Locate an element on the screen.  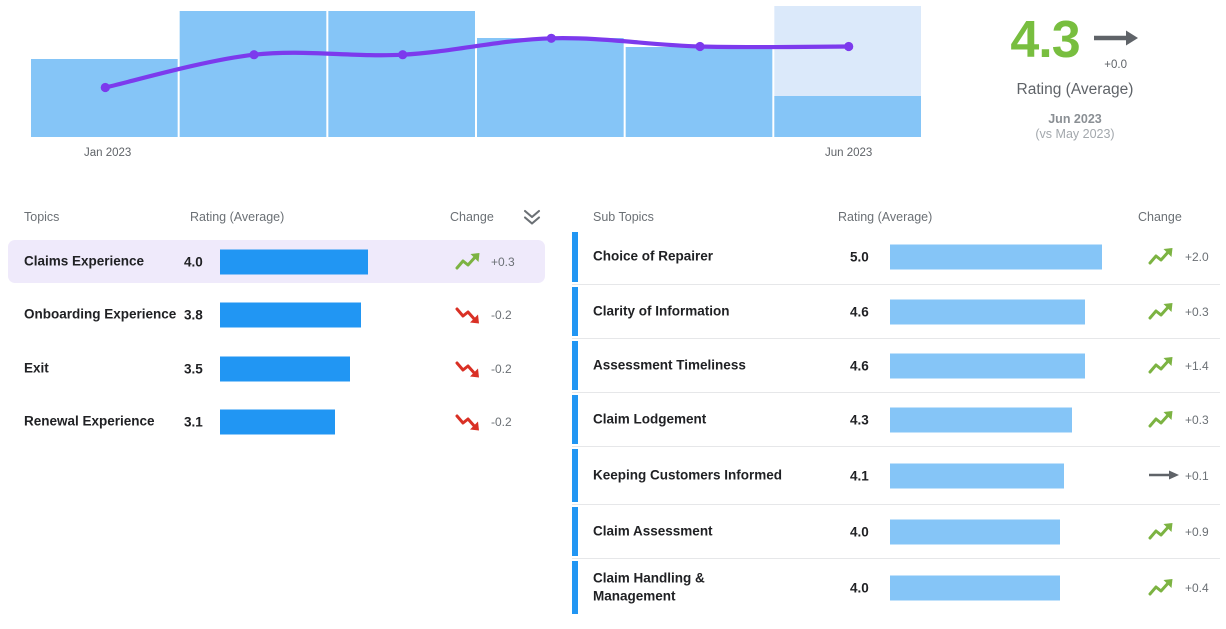
subtopic-rating-value: 4.3 is located at coordinates (859, 419).